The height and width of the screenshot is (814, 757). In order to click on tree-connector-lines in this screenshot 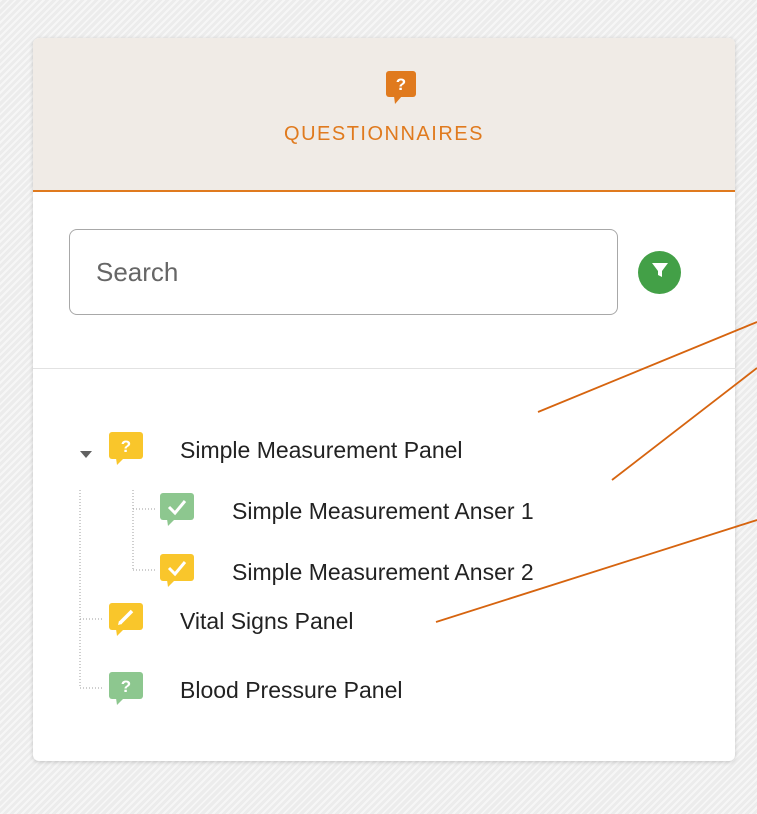, I will do `click(118, 589)`.